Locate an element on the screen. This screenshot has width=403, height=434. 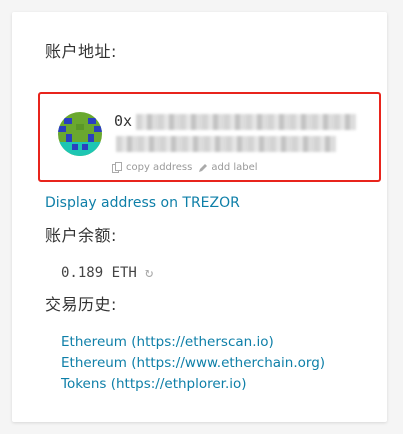
address-section-title: 账户地址: is located at coordinates (81, 51).